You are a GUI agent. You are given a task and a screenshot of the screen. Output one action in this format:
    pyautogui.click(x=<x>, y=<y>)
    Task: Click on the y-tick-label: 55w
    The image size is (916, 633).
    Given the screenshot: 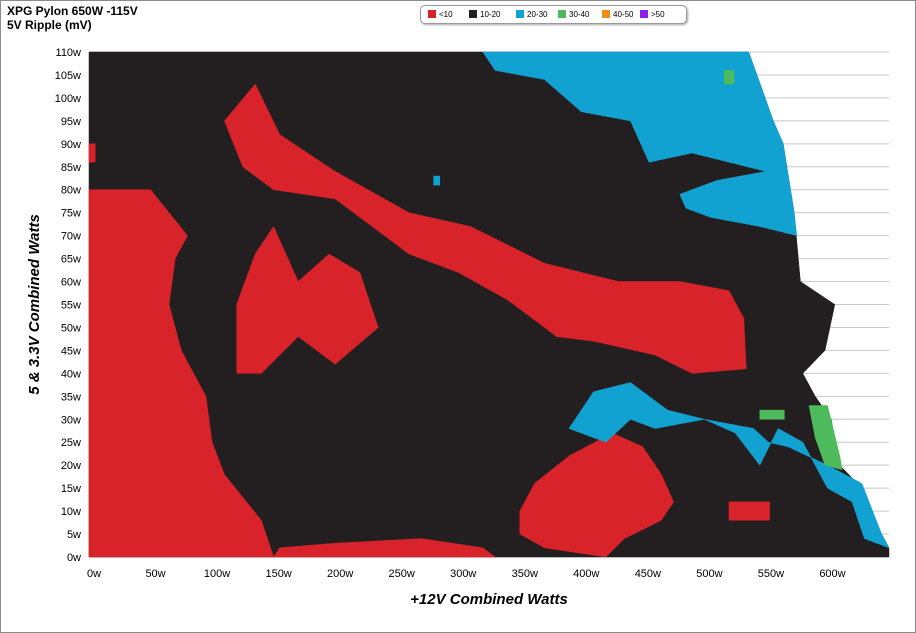 What is the action you would take?
    pyautogui.click(x=71, y=306)
    